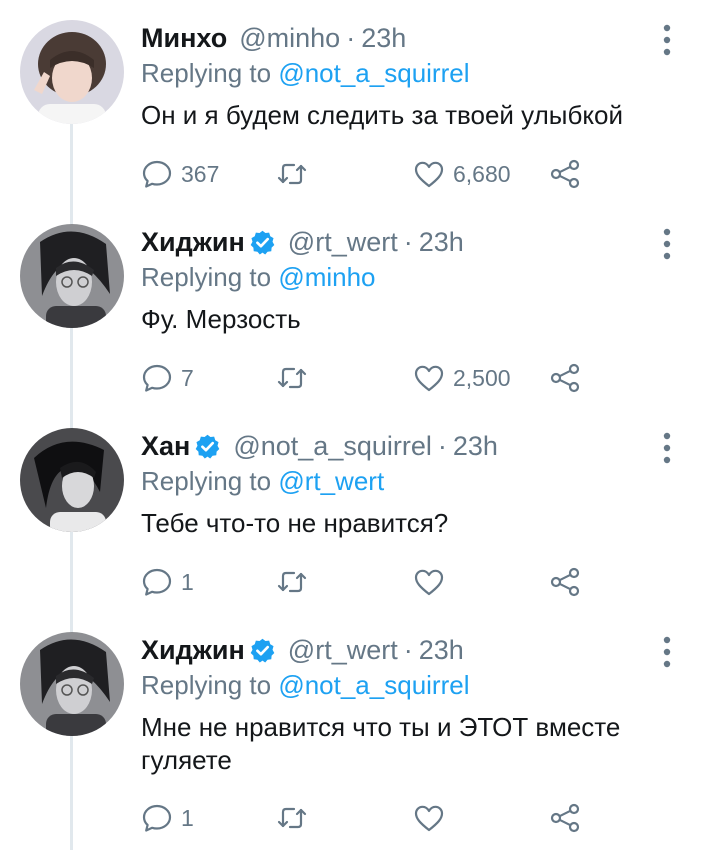 This screenshot has height=850, width=720. Describe the element at coordinates (482, 173) in the screenshot. I see `like-count: 6,680` at that location.